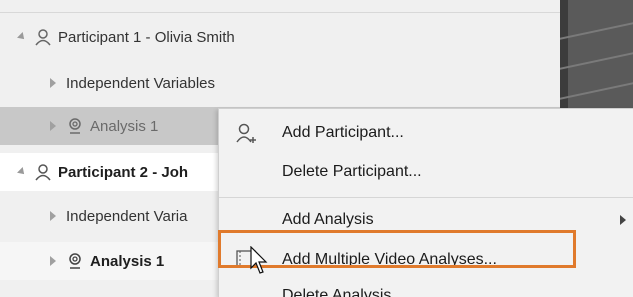 The height and width of the screenshot is (297, 633). I want to click on analysis-1-p2-label: Analysis 1, so click(127, 261).